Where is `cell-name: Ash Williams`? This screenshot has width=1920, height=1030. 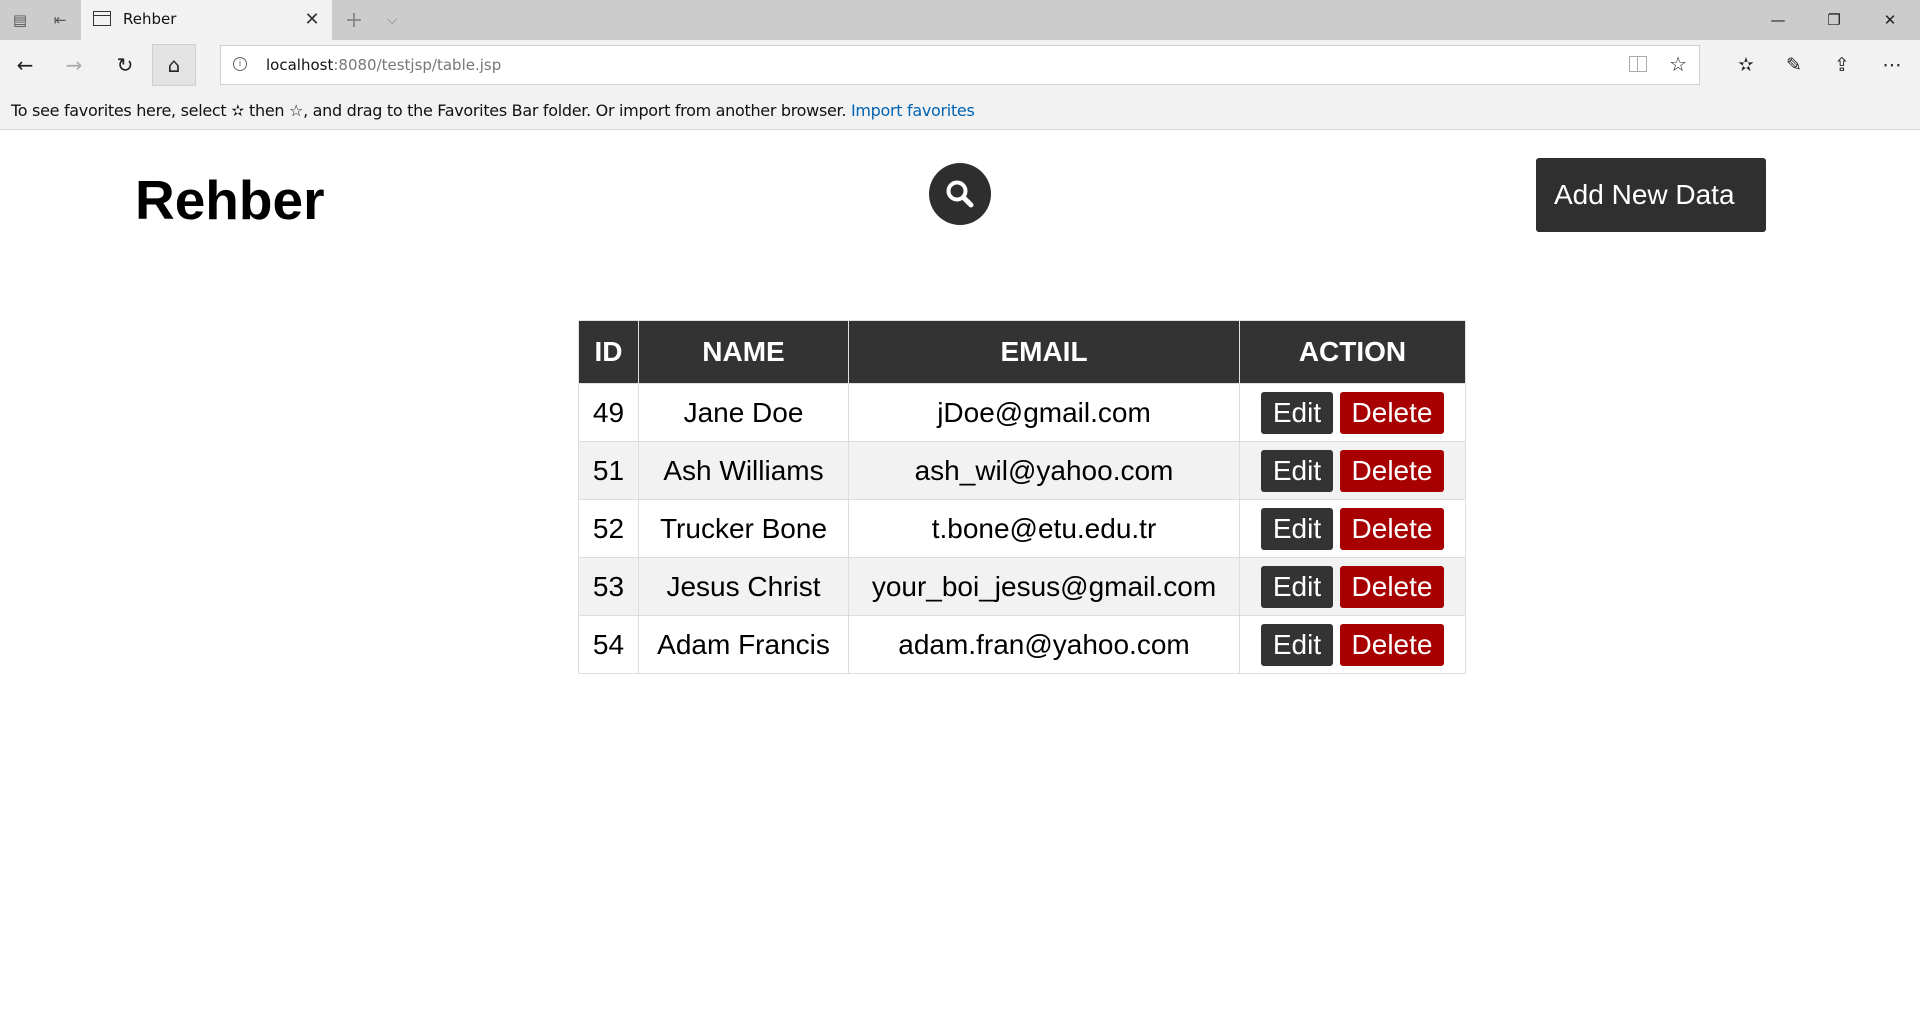
cell-name: Ash Williams is located at coordinates (743, 470).